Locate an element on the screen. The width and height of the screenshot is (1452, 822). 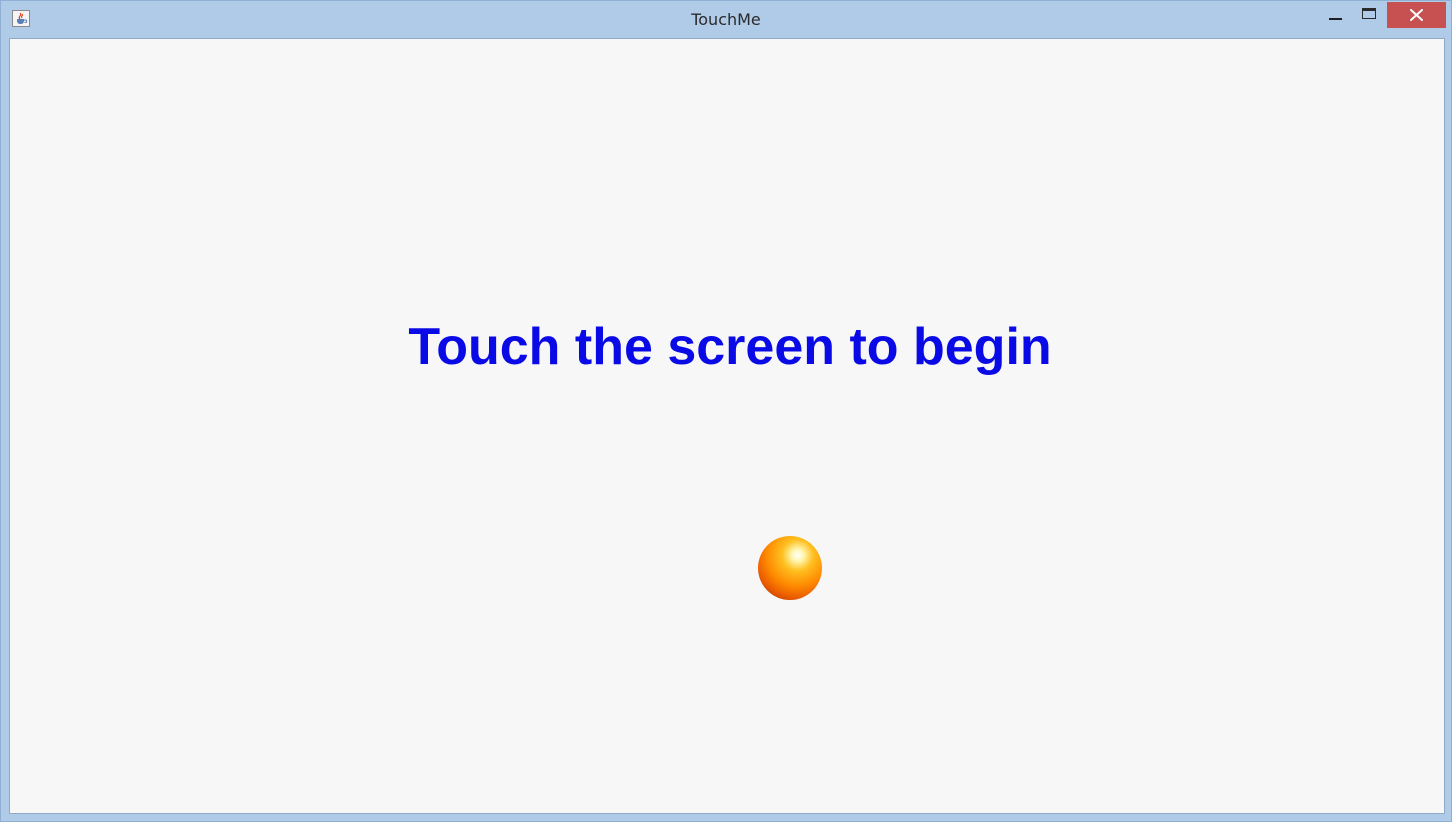
close-button is located at coordinates (1416, 15).